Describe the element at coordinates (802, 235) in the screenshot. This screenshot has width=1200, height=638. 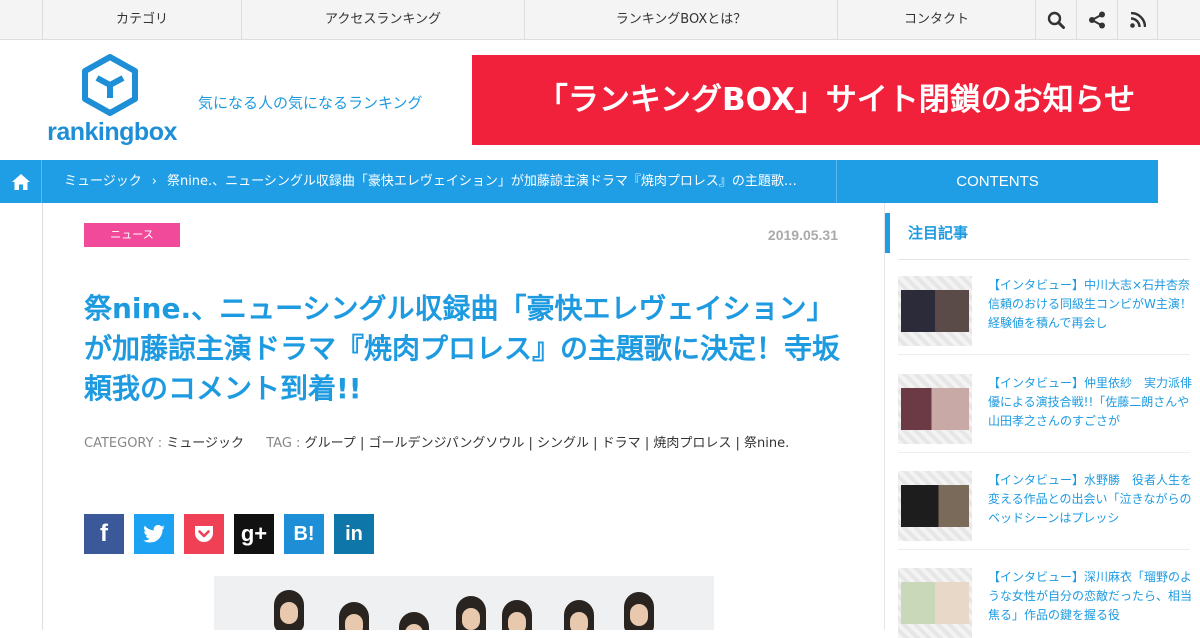
I see `article-date: 2019.05.31` at that location.